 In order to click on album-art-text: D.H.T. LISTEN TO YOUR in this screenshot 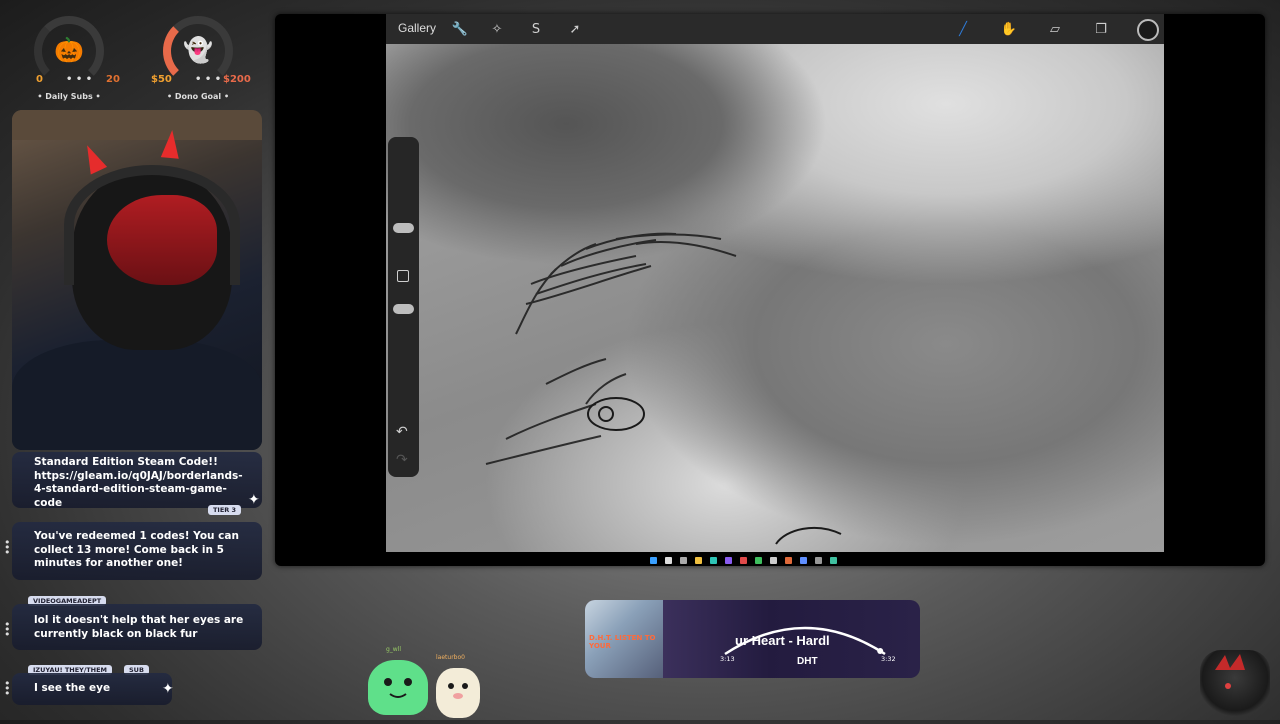, I will do `click(622, 642)`.